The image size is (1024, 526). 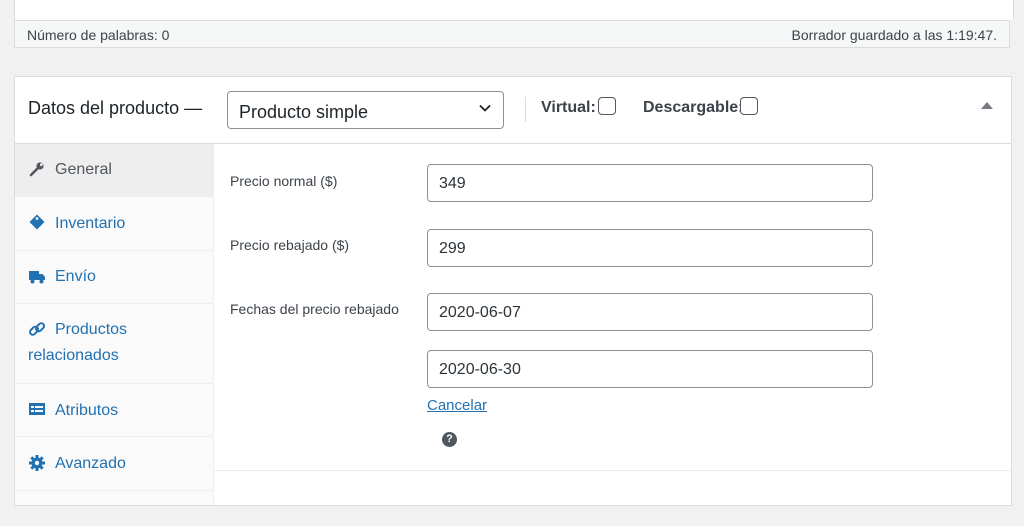 I want to click on tab-general: General, so click(x=114, y=170).